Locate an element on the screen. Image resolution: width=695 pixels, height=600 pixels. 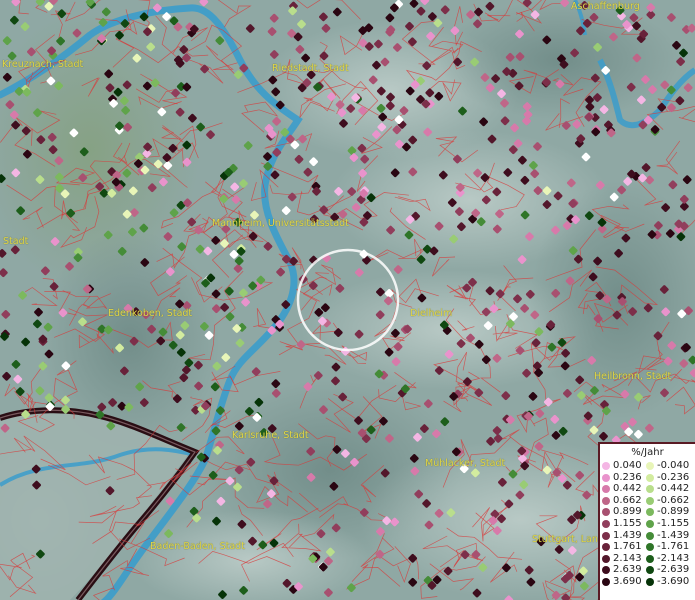
city-label-riedstadt: Riedstadt, Stadt is located at coordinates (310, 68).